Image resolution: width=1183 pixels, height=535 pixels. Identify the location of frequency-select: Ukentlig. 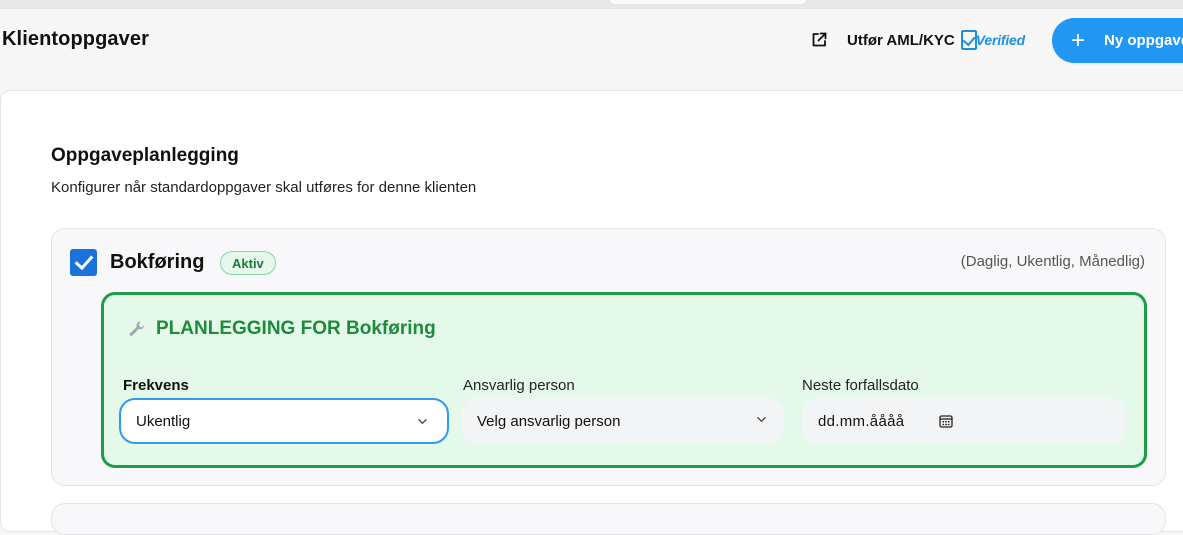
(284, 421).